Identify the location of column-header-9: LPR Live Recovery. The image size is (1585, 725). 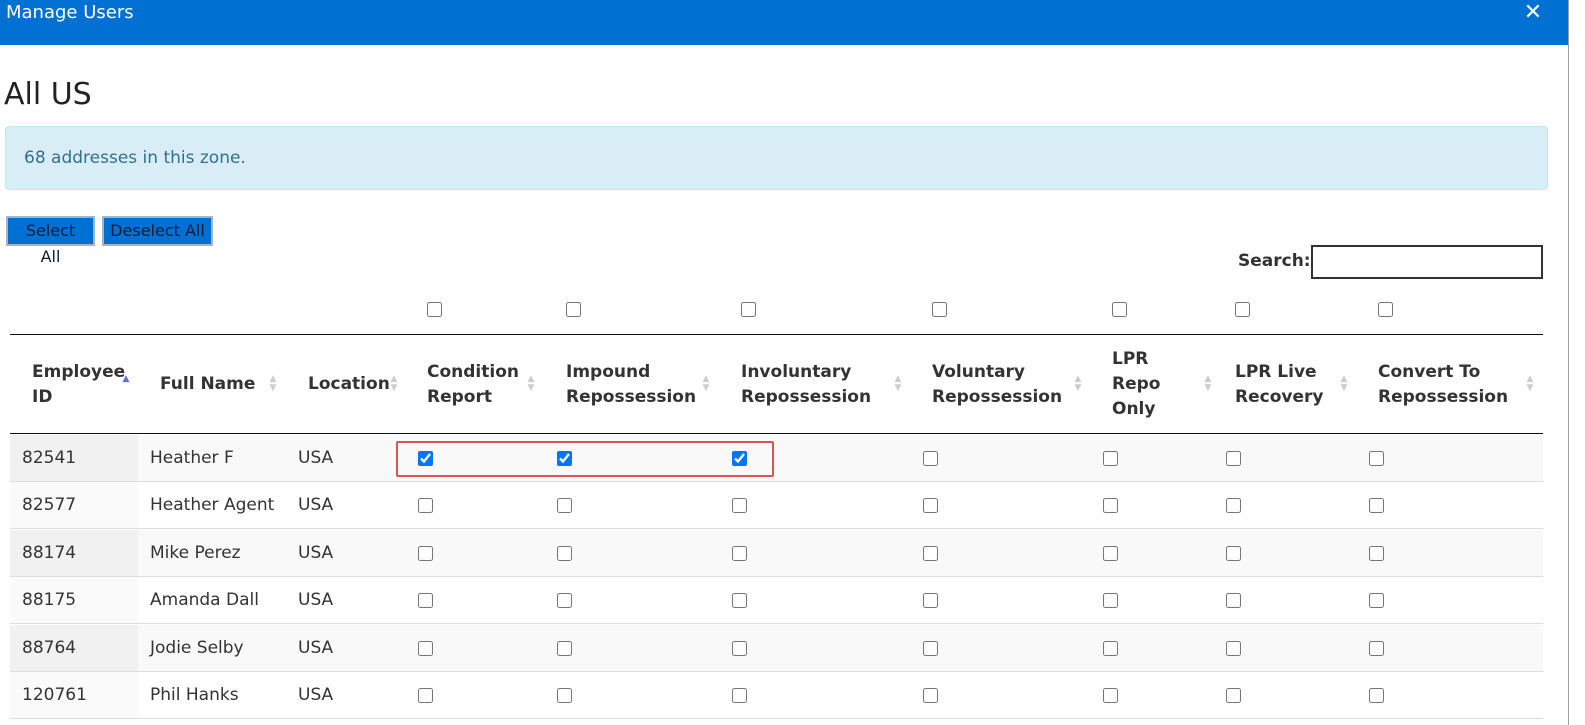
(1285, 384).